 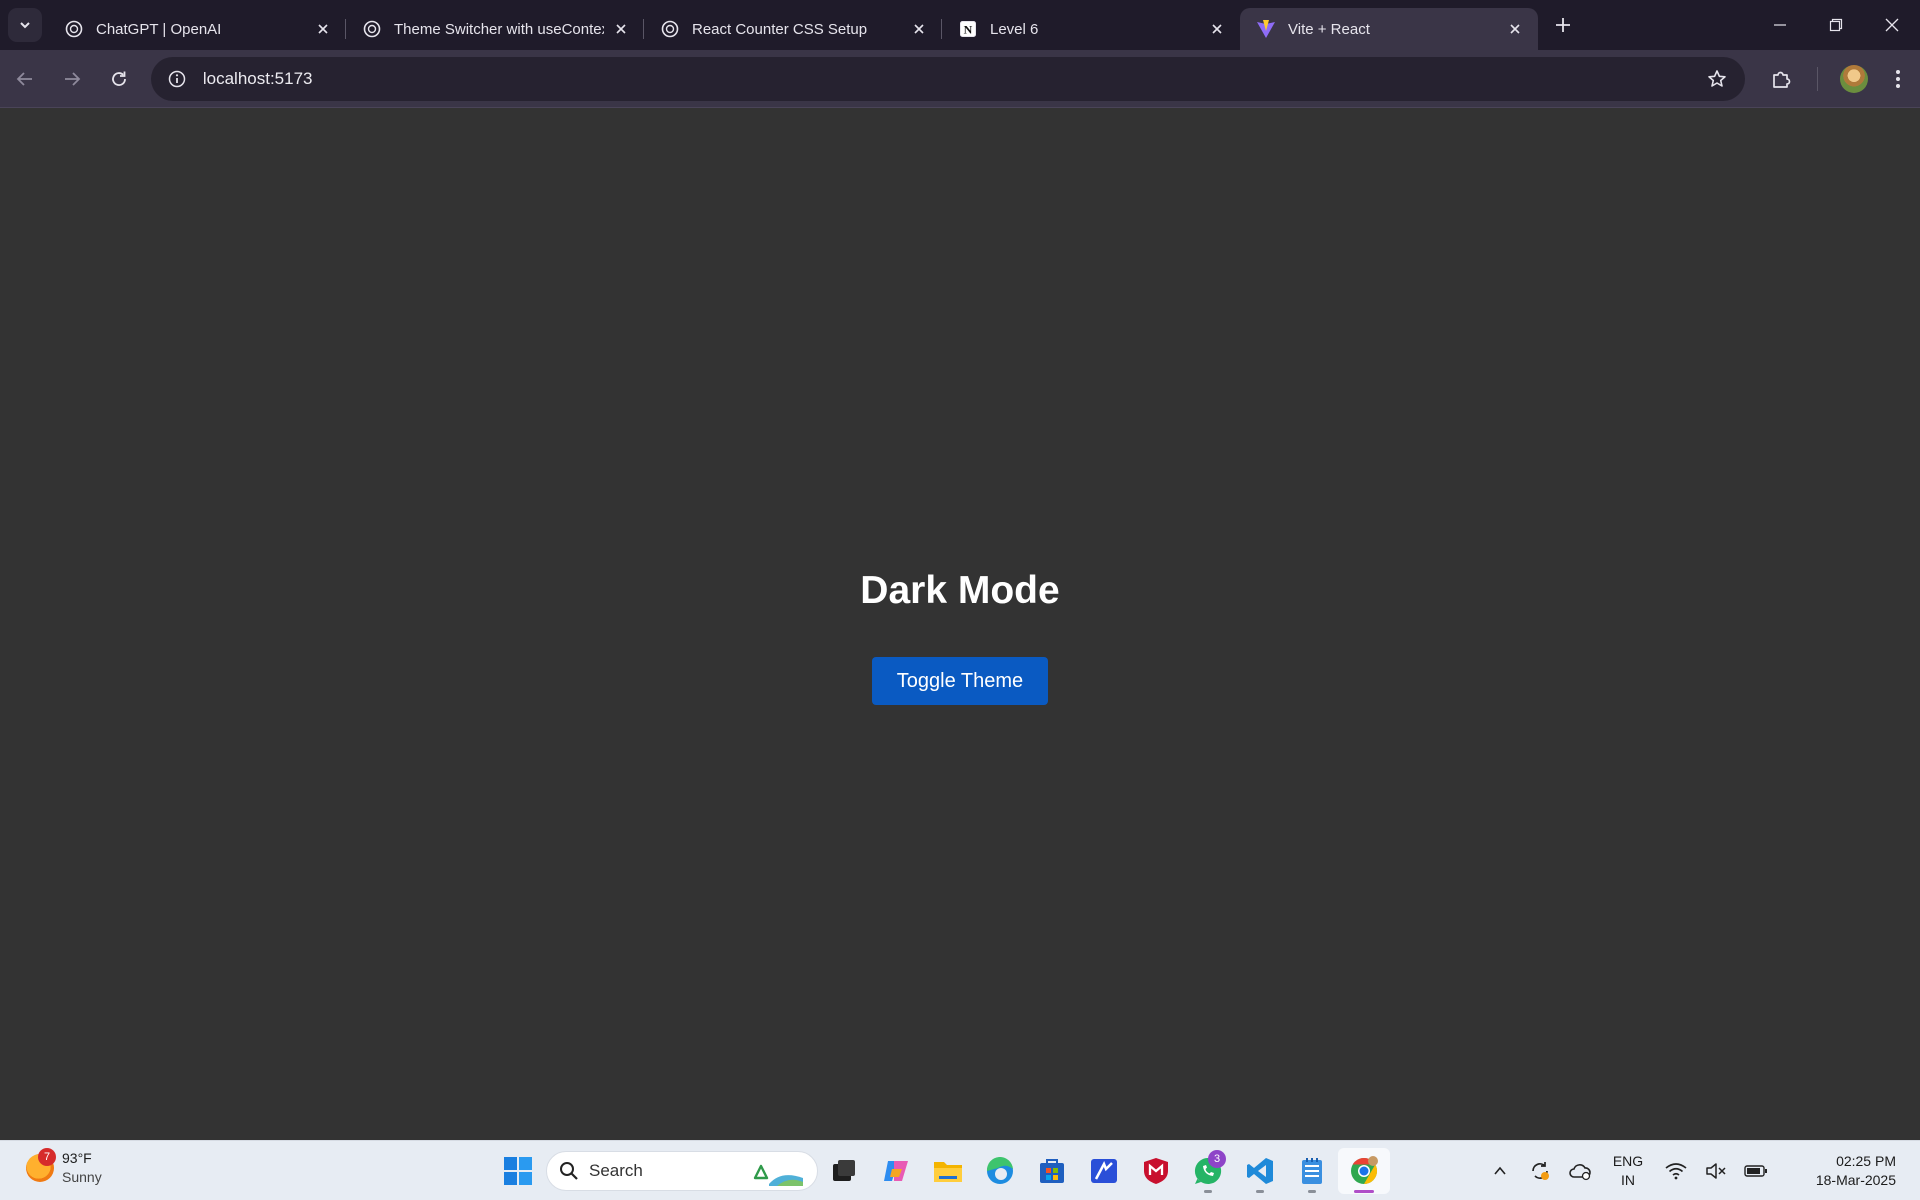 I want to click on plus-icon, so click(x=1563, y=25).